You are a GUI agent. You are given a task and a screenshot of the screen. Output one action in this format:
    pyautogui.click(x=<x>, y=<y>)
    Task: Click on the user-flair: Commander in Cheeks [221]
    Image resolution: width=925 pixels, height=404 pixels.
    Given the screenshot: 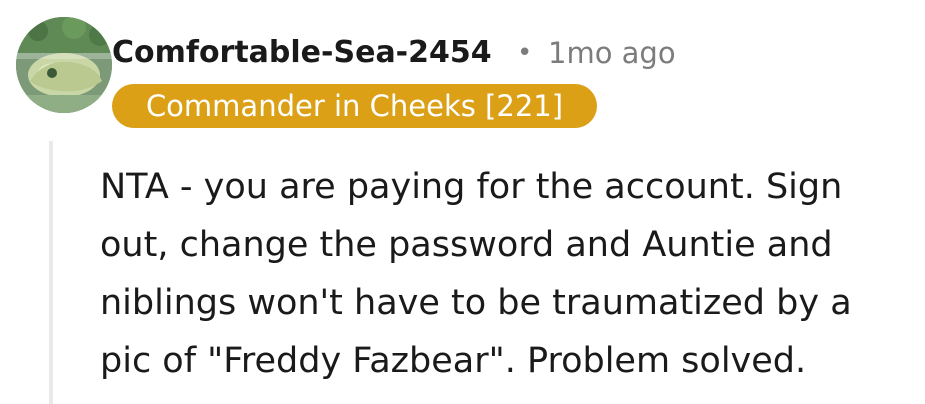 What is the action you would take?
    pyautogui.click(x=354, y=106)
    